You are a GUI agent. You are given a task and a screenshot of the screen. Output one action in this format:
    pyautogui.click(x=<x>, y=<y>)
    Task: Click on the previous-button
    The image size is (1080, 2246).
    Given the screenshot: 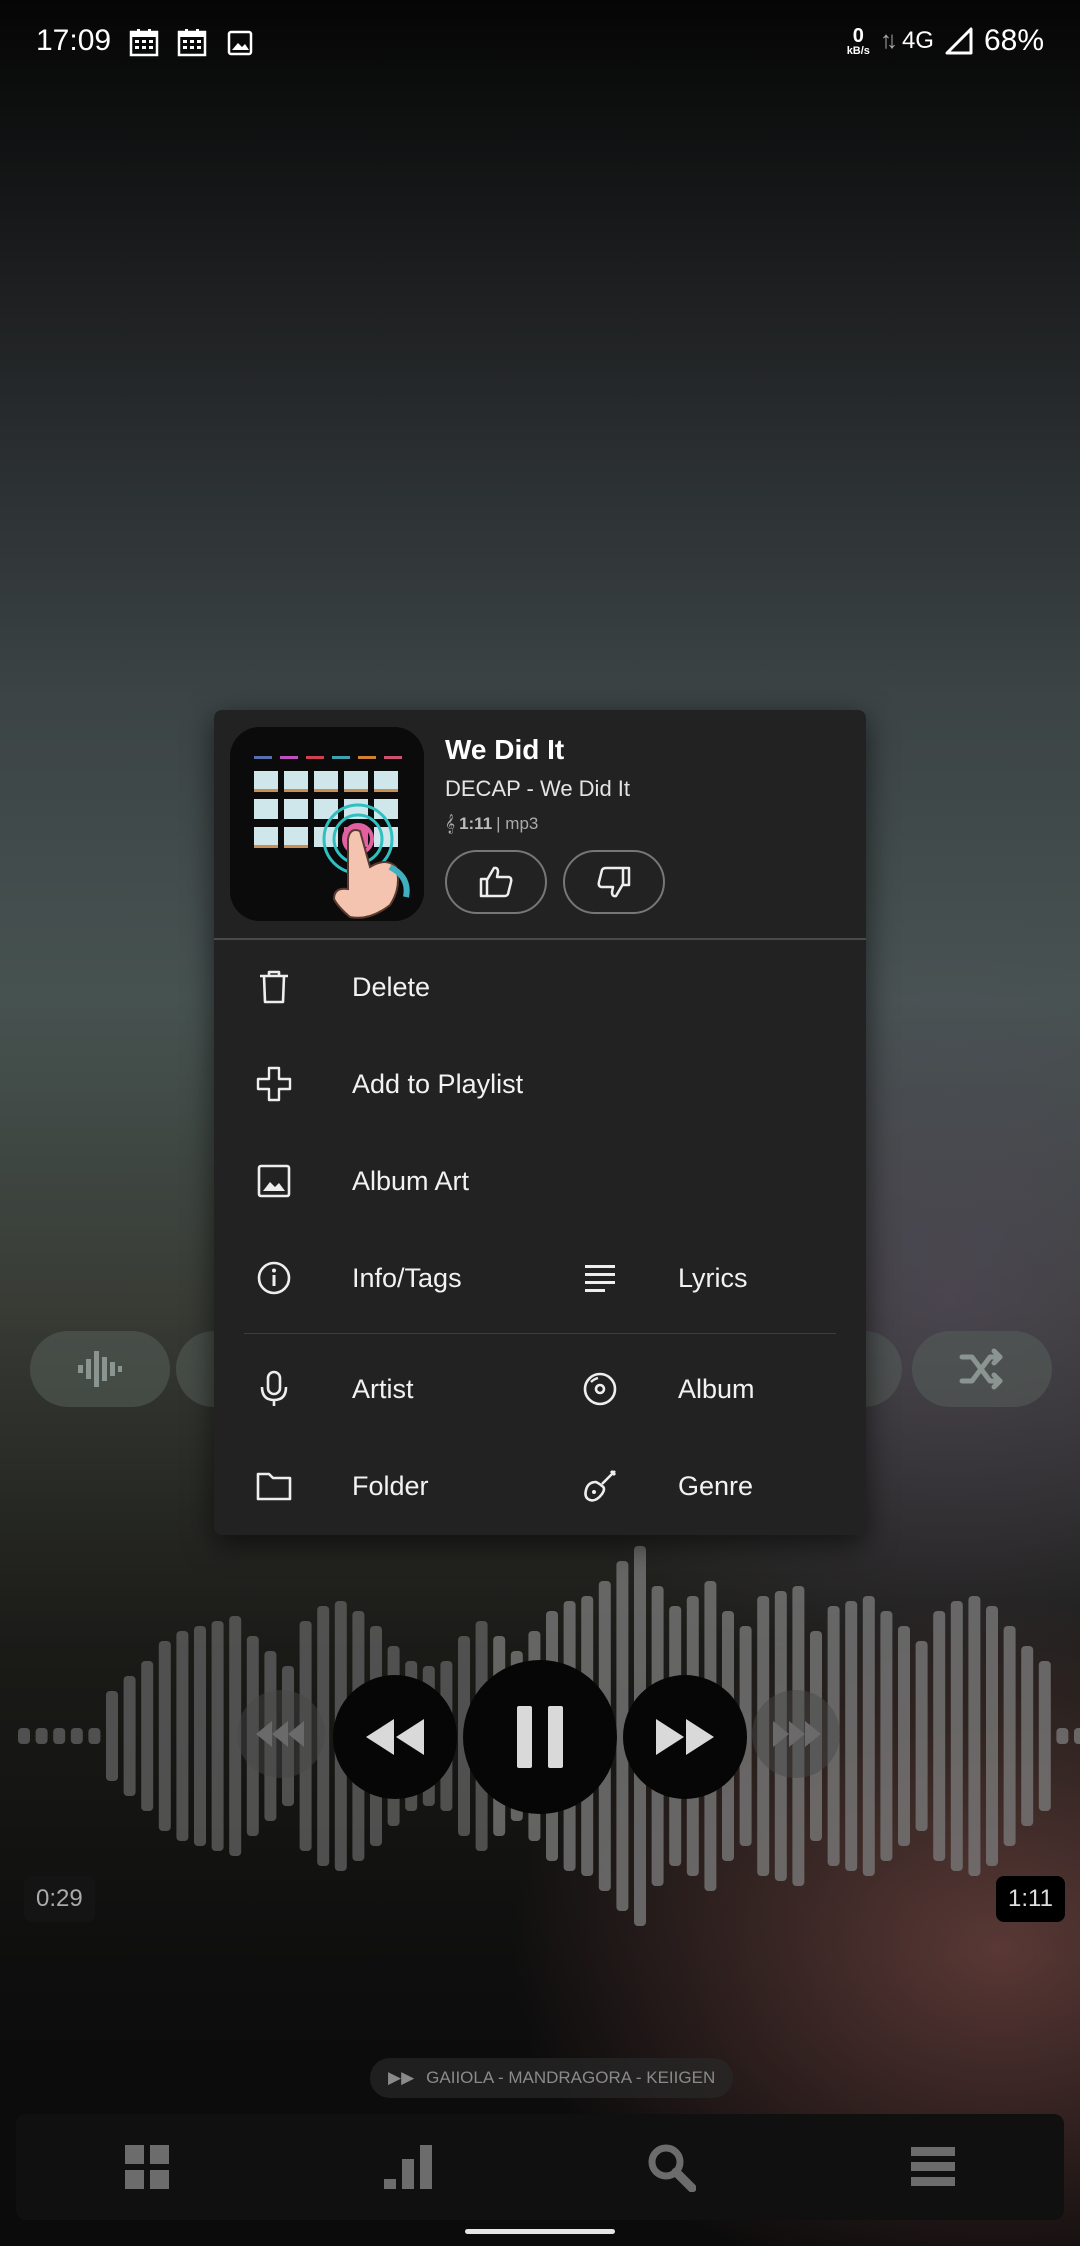 What is the action you would take?
    pyautogui.click(x=395, y=1737)
    